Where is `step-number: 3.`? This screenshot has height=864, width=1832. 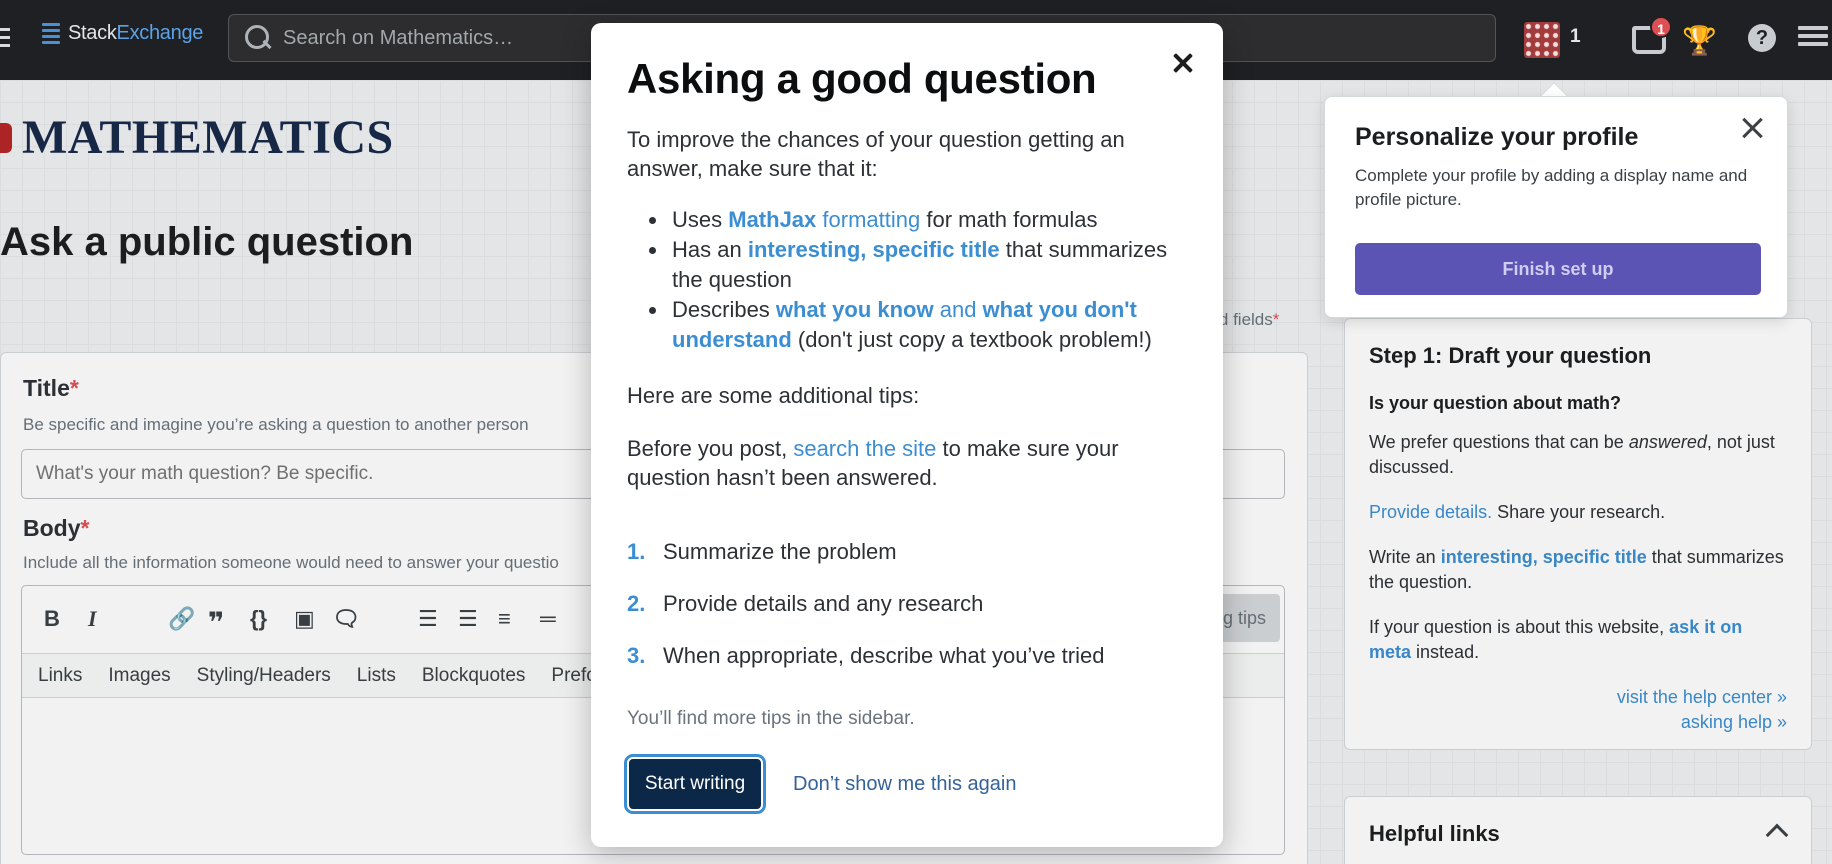 step-number: 3. is located at coordinates (636, 655).